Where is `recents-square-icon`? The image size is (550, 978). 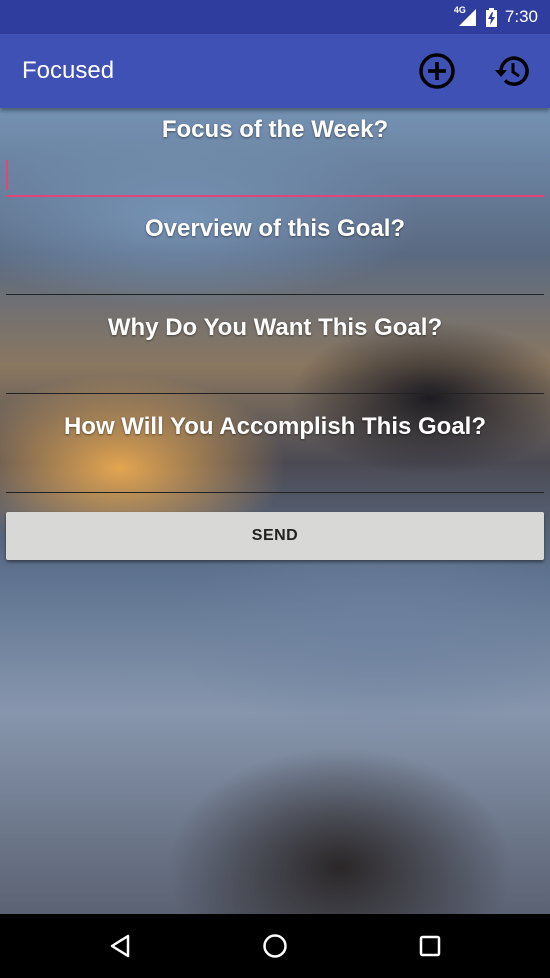 recents-square-icon is located at coordinates (430, 946).